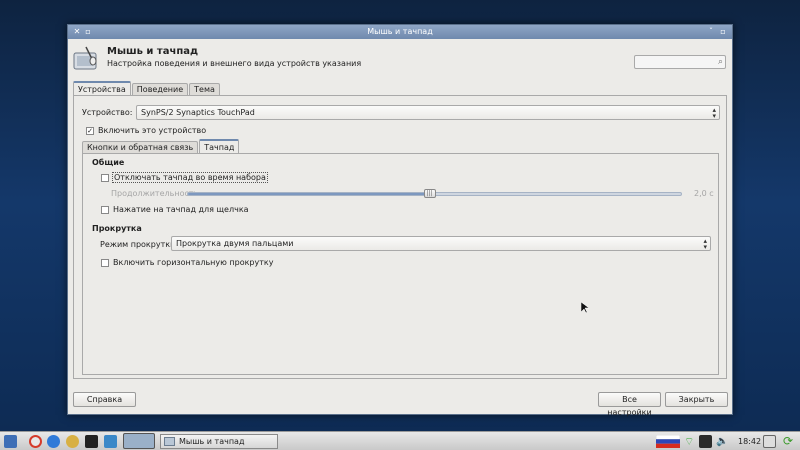  What do you see at coordinates (429, 193) in the screenshot?
I see `duration-slider-handle: |||` at bounding box center [429, 193].